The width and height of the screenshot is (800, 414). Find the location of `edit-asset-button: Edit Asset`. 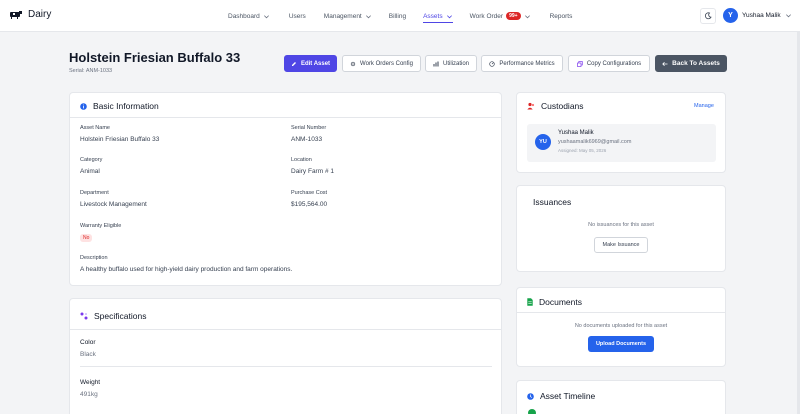

edit-asset-button: Edit Asset is located at coordinates (310, 63).